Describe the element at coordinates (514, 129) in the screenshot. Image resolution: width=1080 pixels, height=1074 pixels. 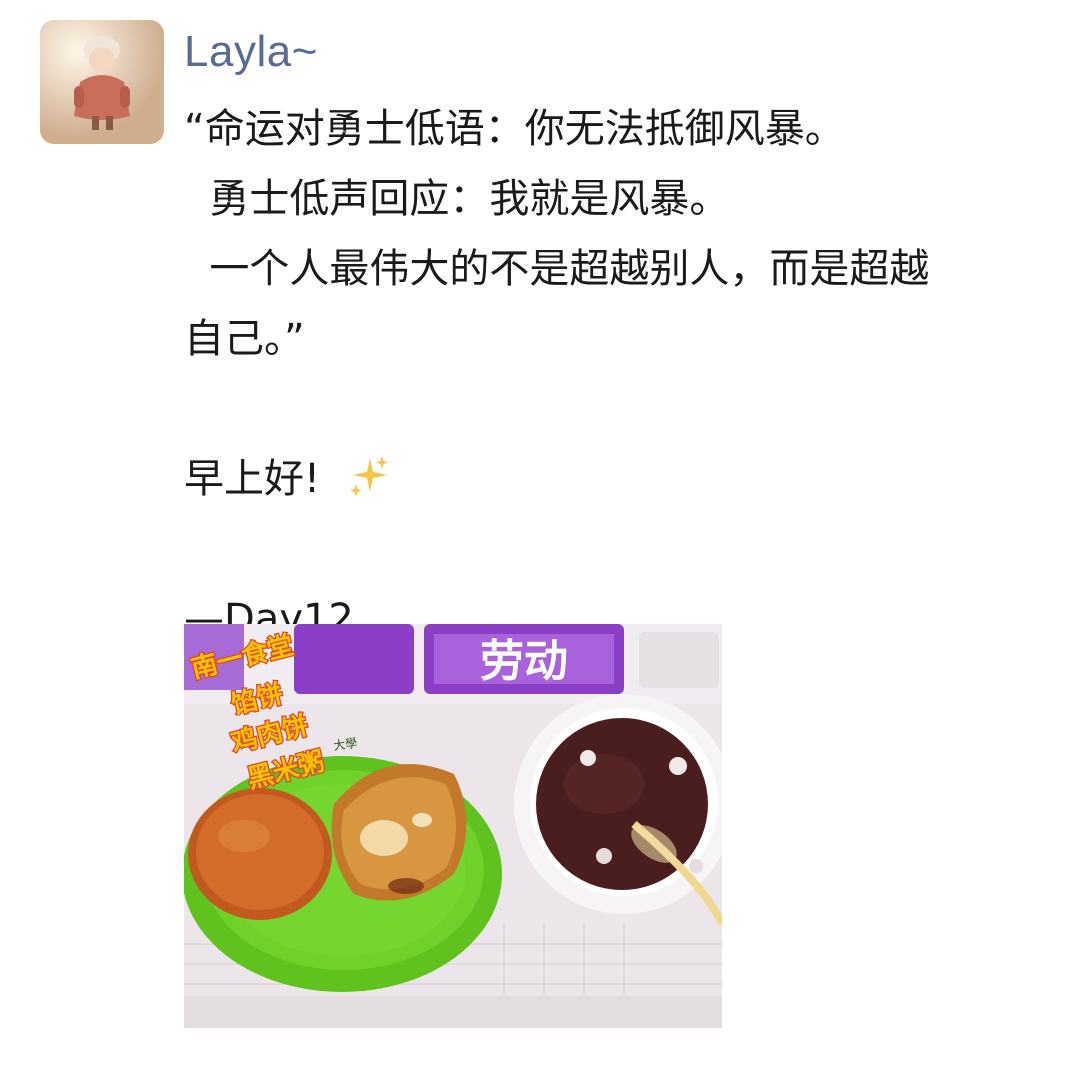
I see `post-text-line: “命运对勇士低语：你无法抵御风暴。` at that location.